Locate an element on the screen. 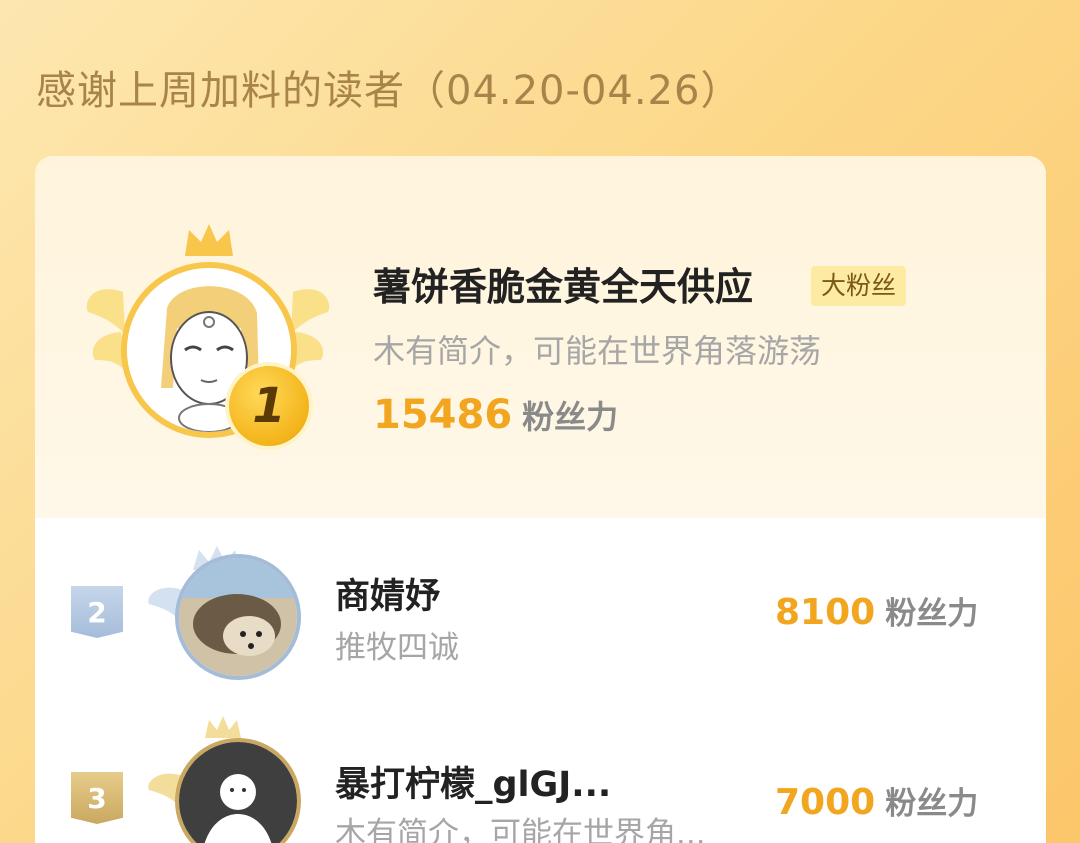 The height and width of the screenshot is (843, 1080). fan-level-badge: 大粉丝 is located at coordinates (859, 286).